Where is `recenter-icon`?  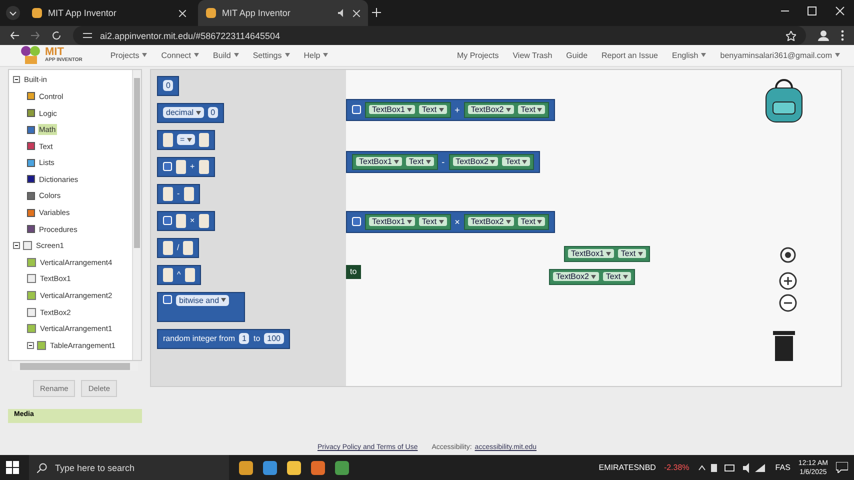 recenter-icon is located at coordinates (788, 255).